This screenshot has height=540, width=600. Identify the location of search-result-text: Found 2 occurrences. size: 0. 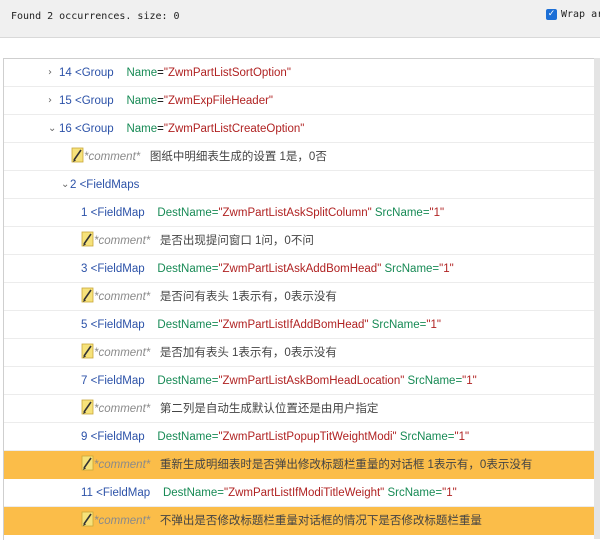
(95, 16).